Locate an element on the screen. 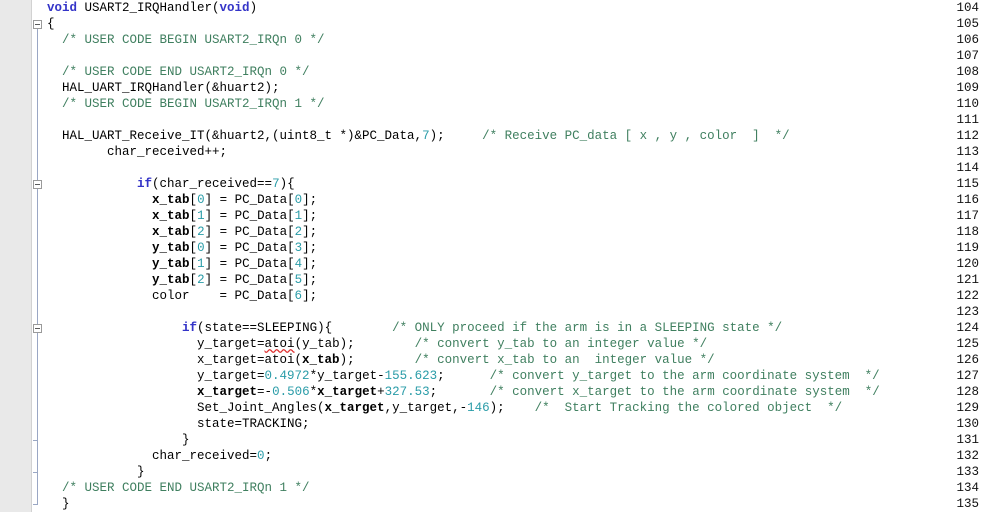  code-folding-margin is located at coordinates (39, 256).